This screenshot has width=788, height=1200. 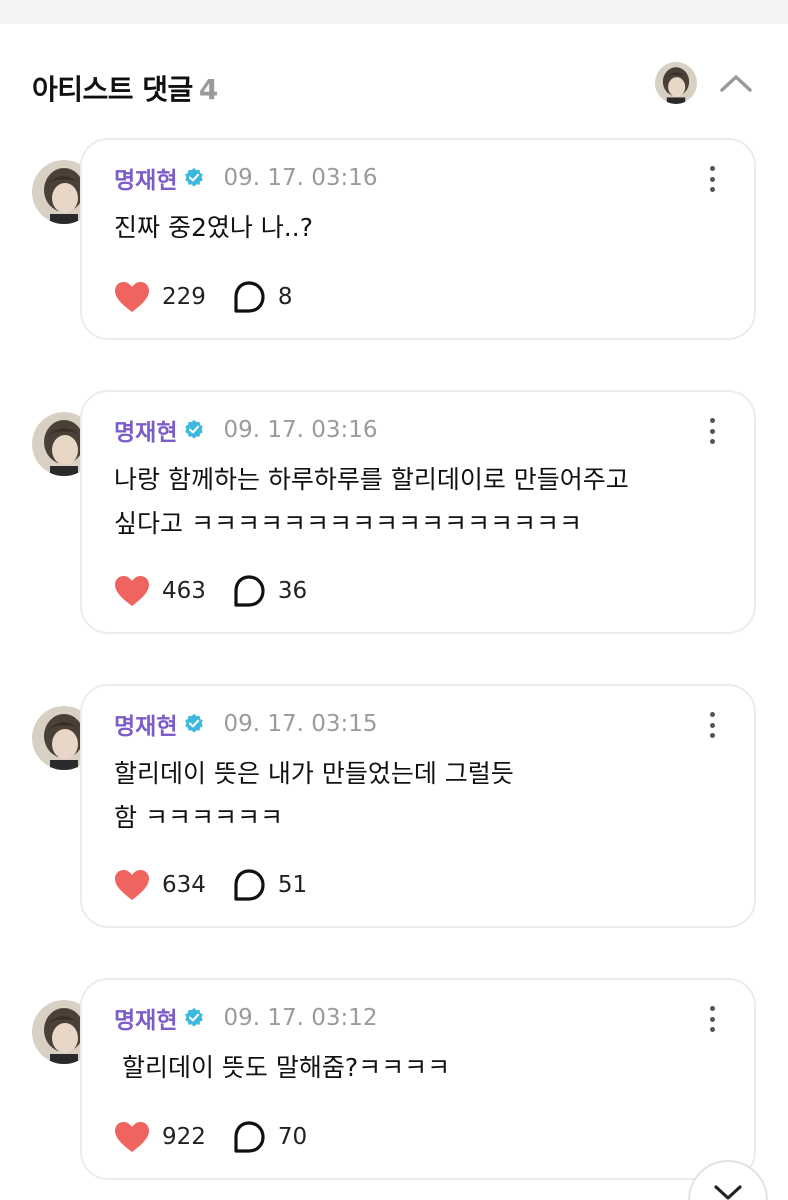 I want to click on artist-avatar, so click(x=676, y=83).